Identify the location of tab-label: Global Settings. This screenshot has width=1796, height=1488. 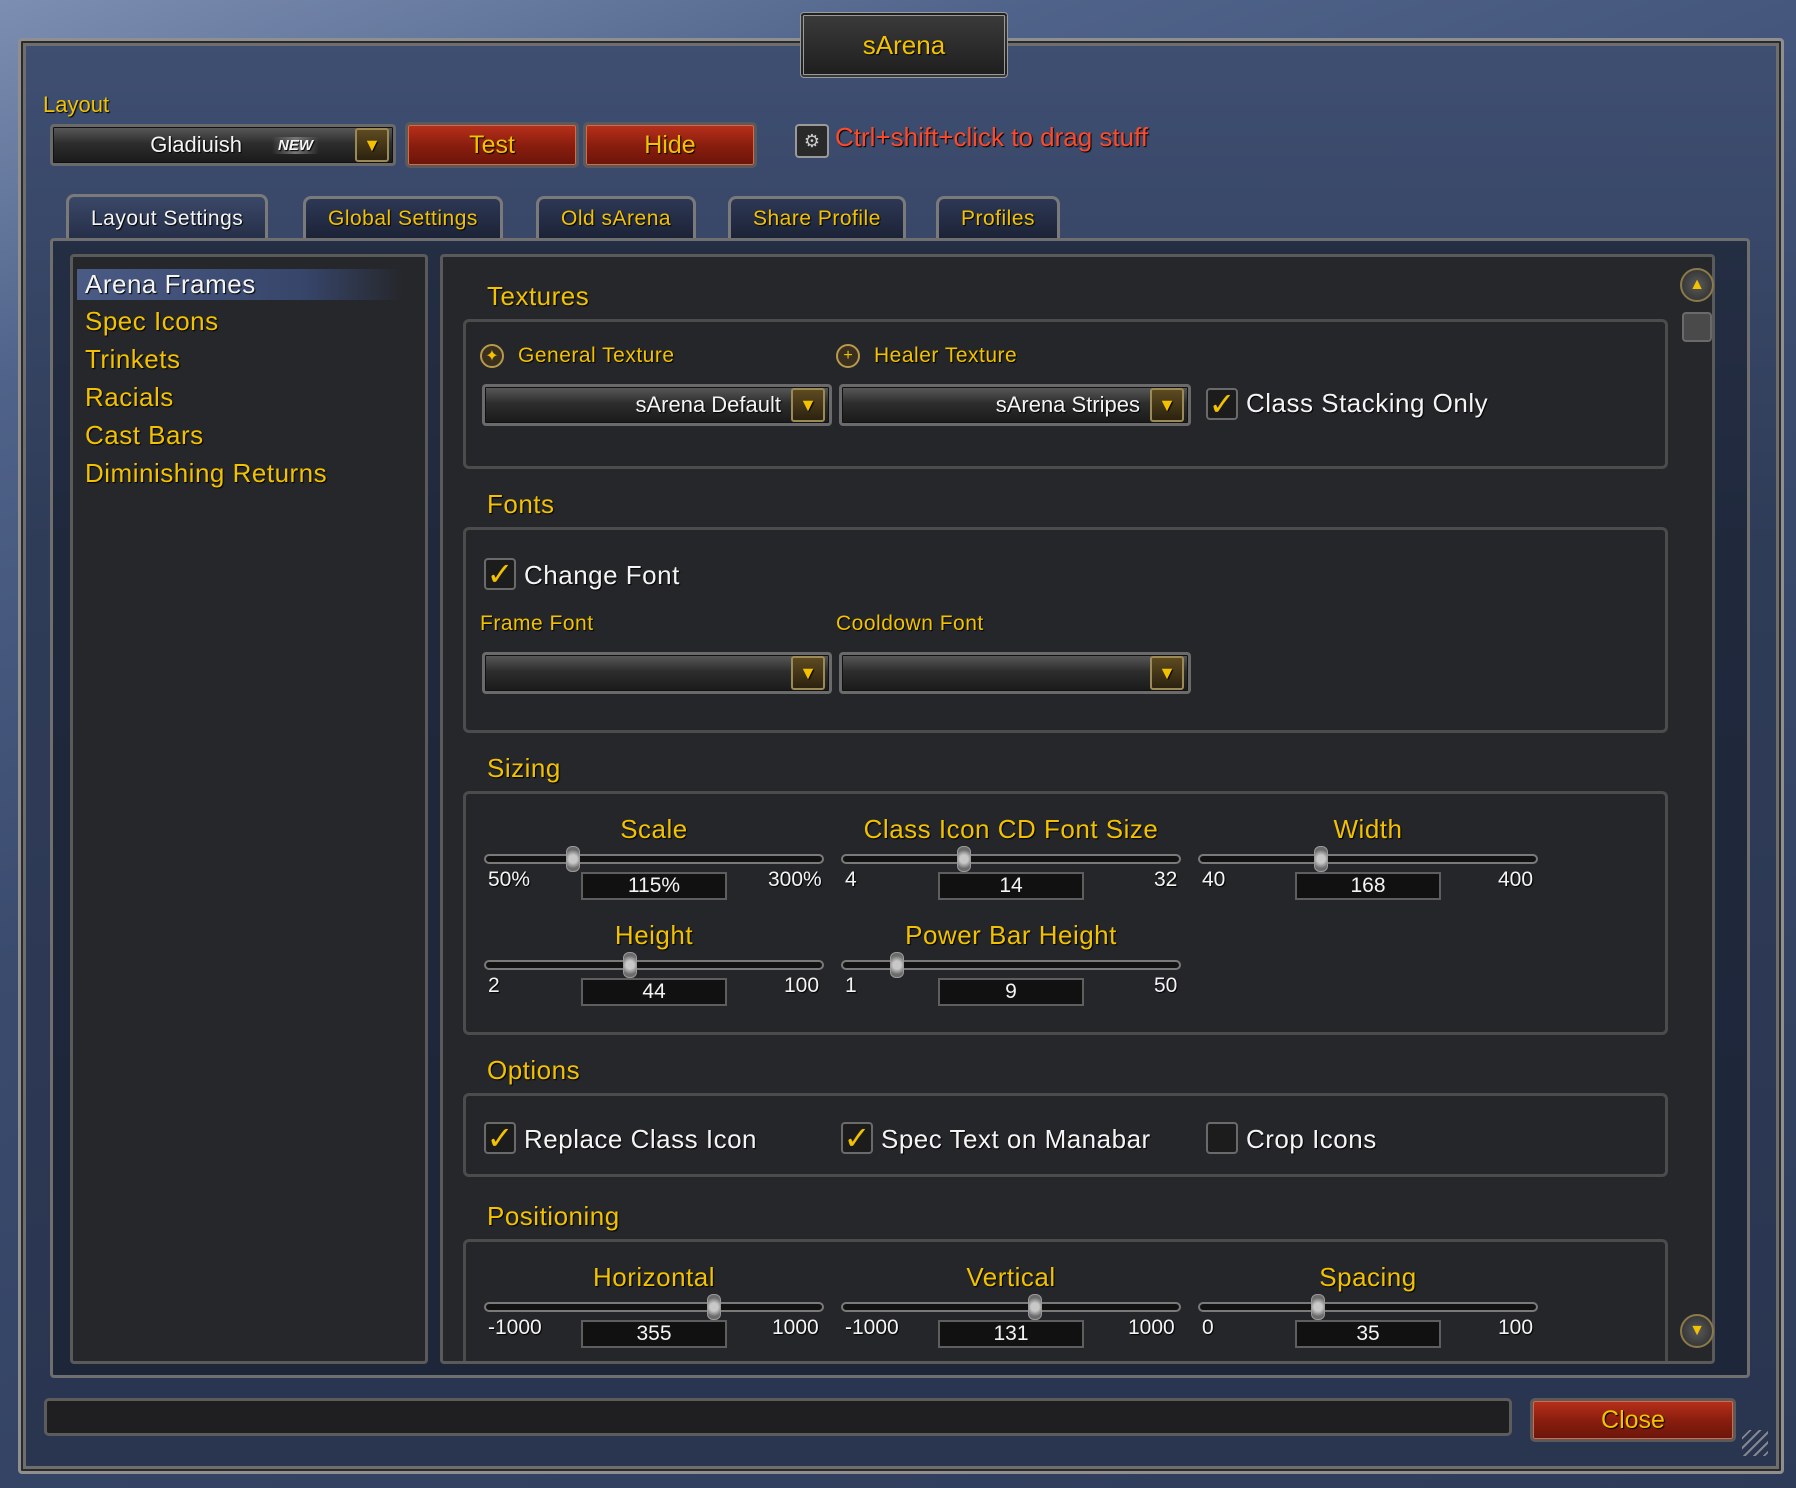
(403, 218).